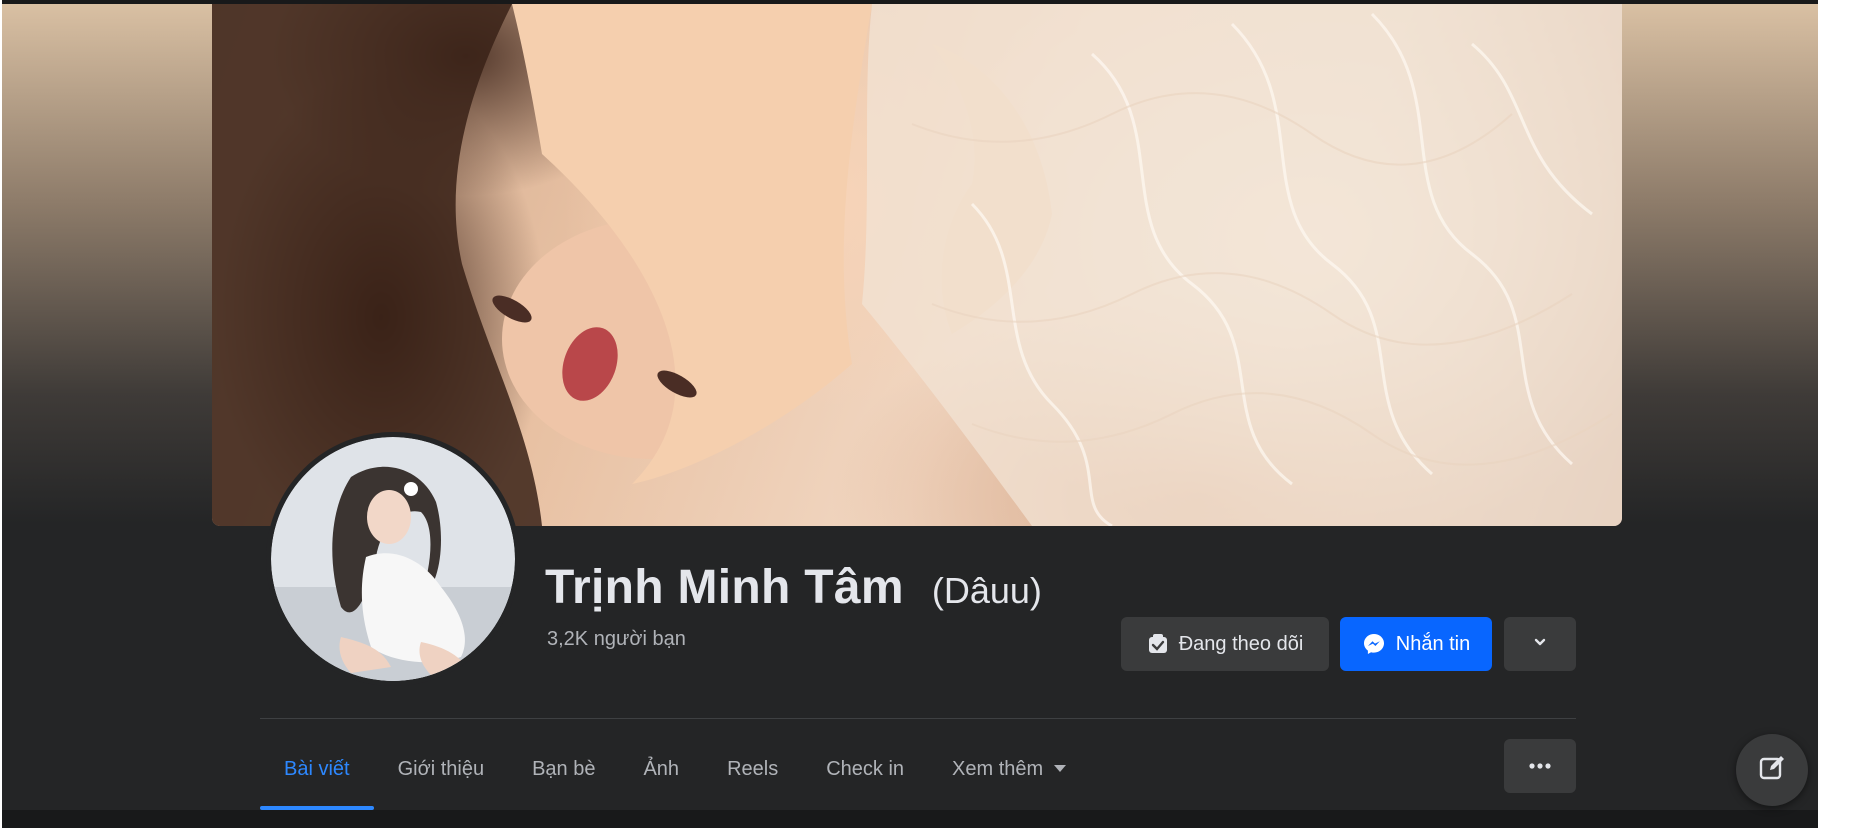 This screenshot has width=1849, height=830. What do you see at coordinates (1374, 644) in the screenshot?
I see `messenger-icon` at bounding box center [1374, 644].